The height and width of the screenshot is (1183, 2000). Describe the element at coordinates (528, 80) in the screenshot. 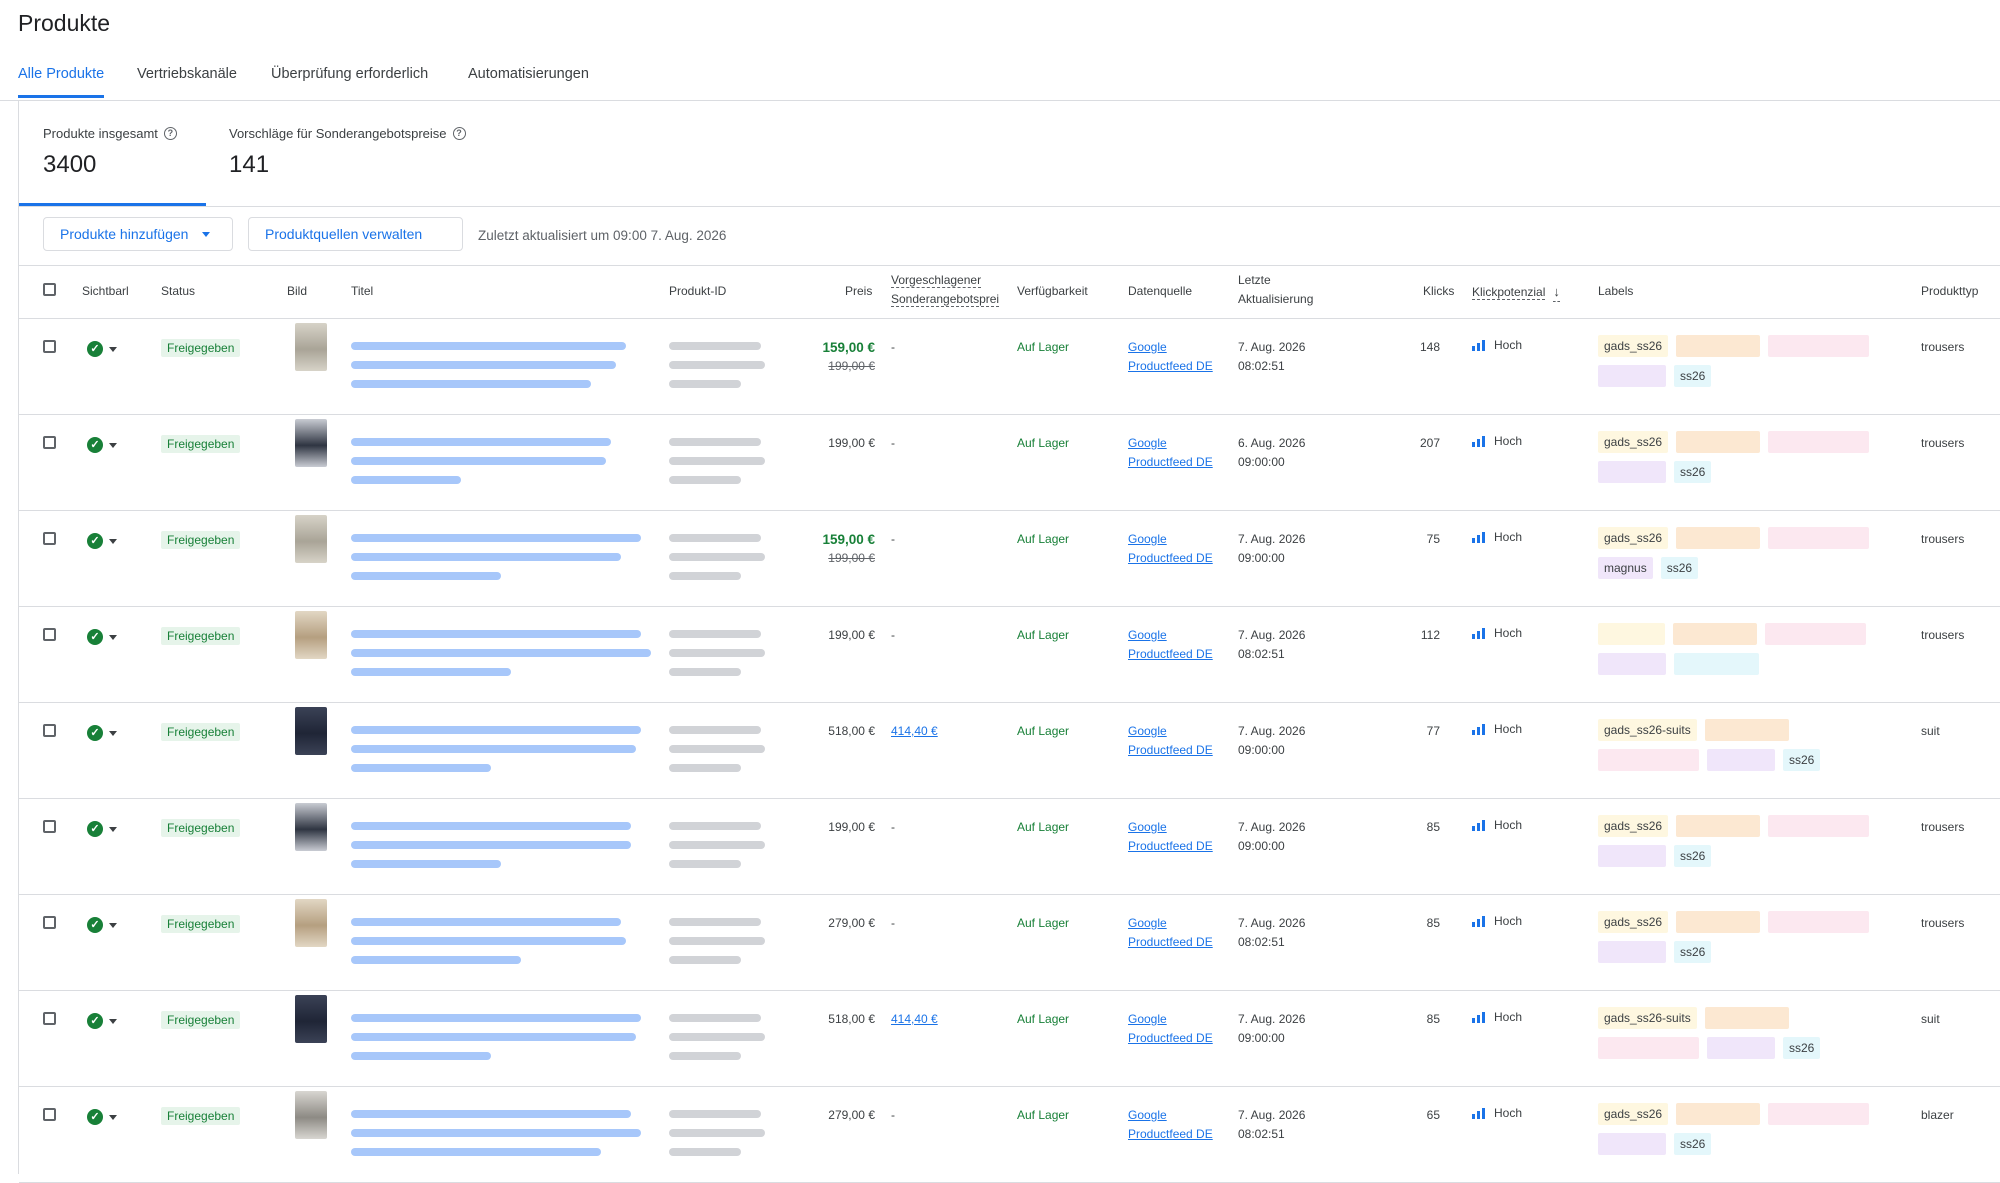

I see `tab-automations: Automatisierungen` at that location.